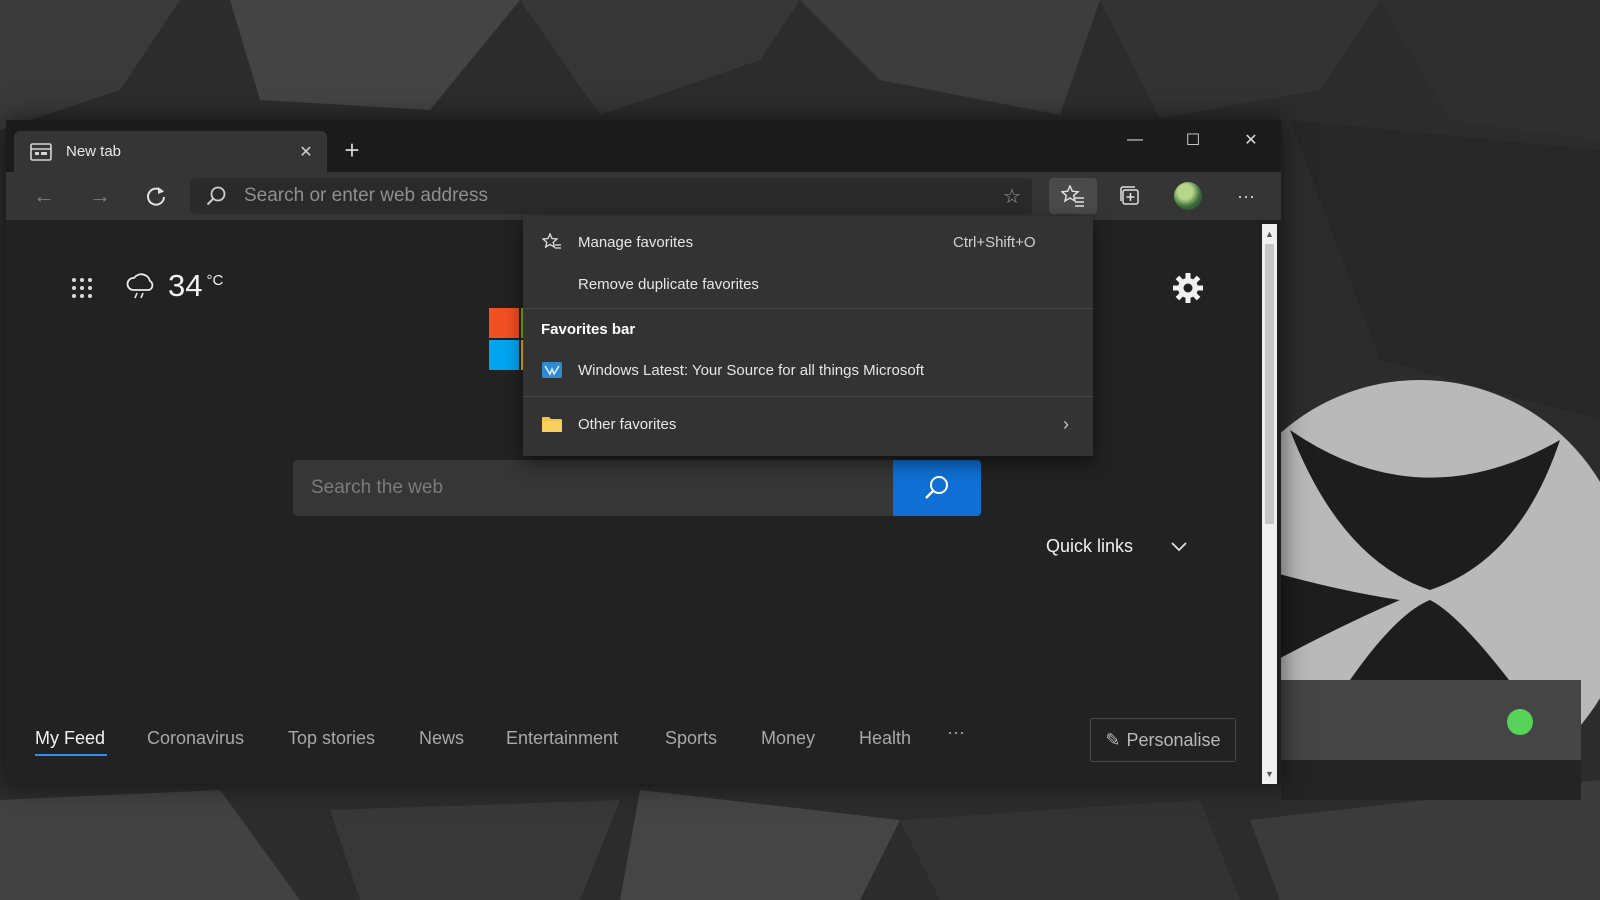 This screenshot has height=900, width=1600. I want to click on forward-button: →, so click(100, 196).